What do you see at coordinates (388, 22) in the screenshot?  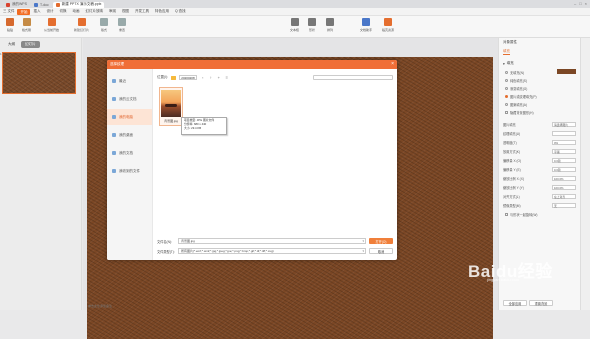 I see `docer-icon` at bounding box center [388, 22].